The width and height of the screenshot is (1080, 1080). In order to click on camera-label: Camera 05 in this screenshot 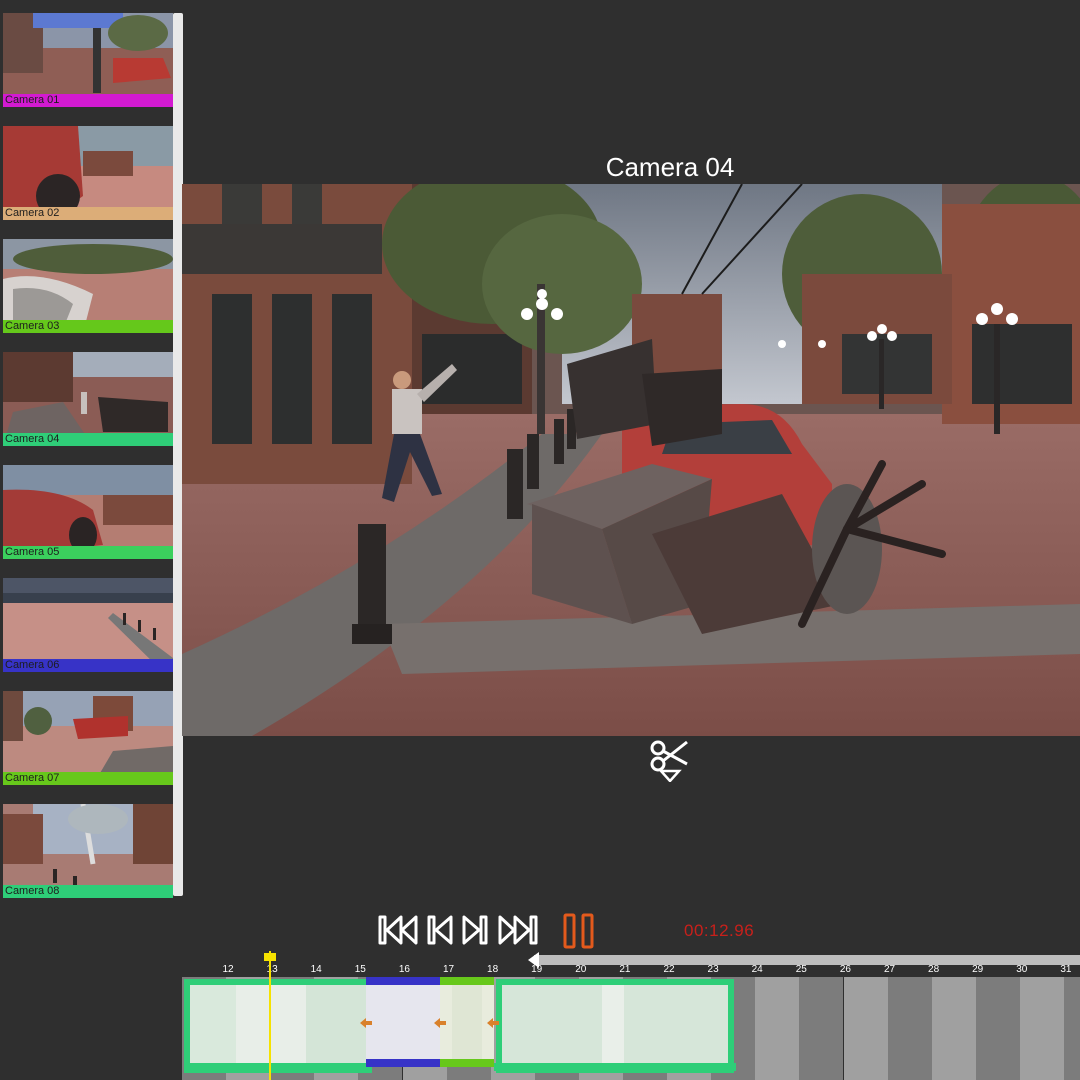, I will do `click(88, 552)`.